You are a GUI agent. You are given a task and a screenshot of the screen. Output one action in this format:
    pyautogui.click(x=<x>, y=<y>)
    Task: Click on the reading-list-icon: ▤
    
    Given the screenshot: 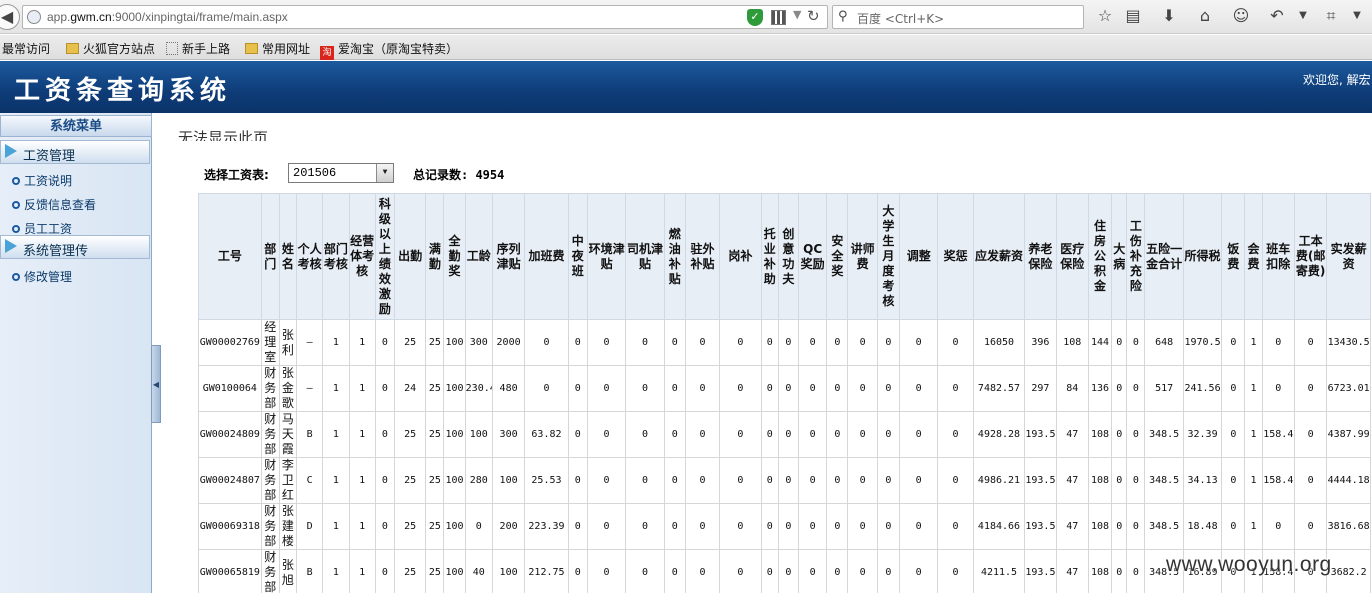 What is the action you would take?
    pyautogui.click(x=1133, y=16)
    